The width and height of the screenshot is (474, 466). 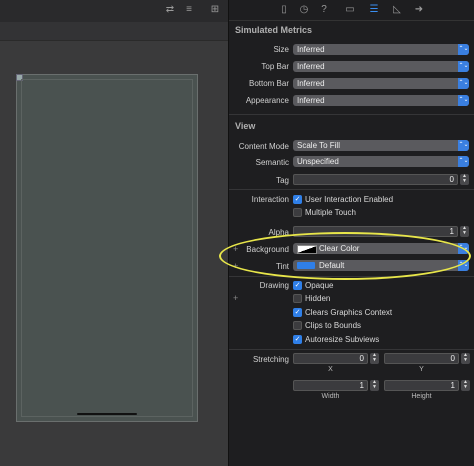 What do you see at coordinates (311, 49) in the screenshot?
I see `size-value: Inferred` at bounding box center [311, 49].